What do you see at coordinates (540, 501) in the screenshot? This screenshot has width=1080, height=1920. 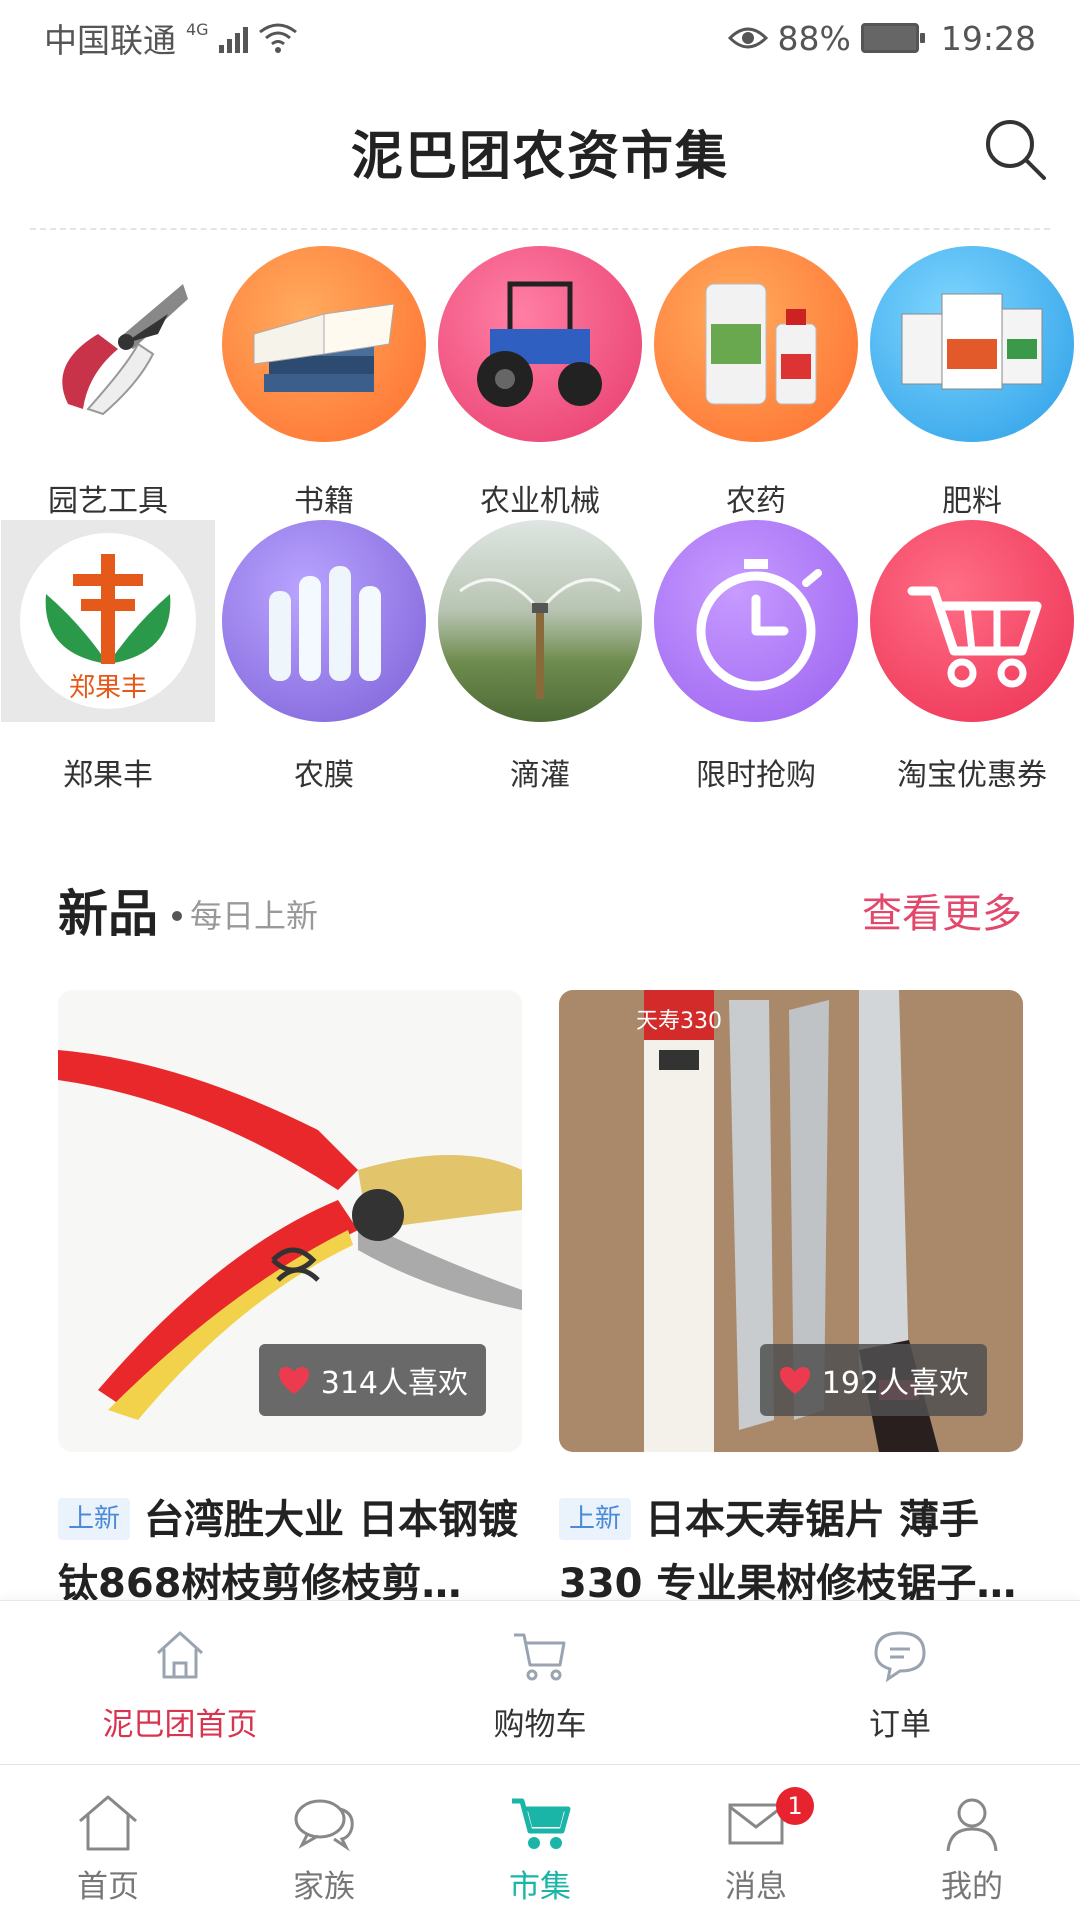 I see `category-label: 农业机械` at bounding box center [540, 501].